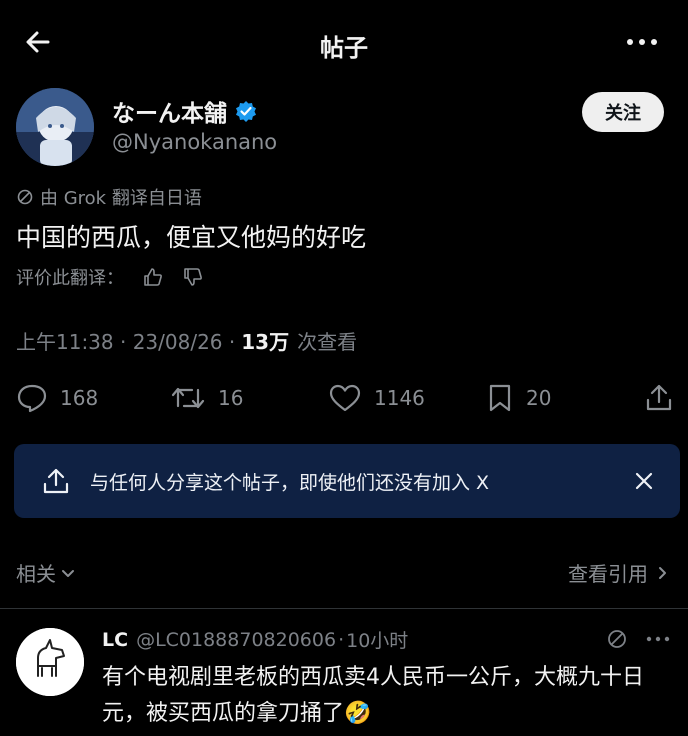 This screenshot has height=736, width=688. I want to click on related-label: 相关, so click(36, 574).